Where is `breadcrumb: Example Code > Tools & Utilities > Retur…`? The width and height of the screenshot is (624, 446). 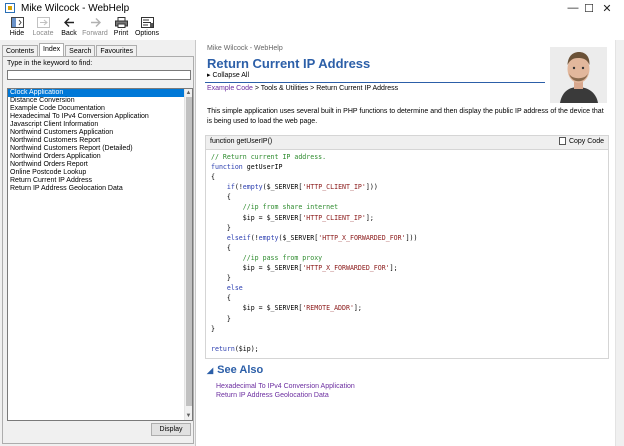 breadcrumb: Example Code > Tools & Utilities > Retur… is located at coordinates (302, 88).